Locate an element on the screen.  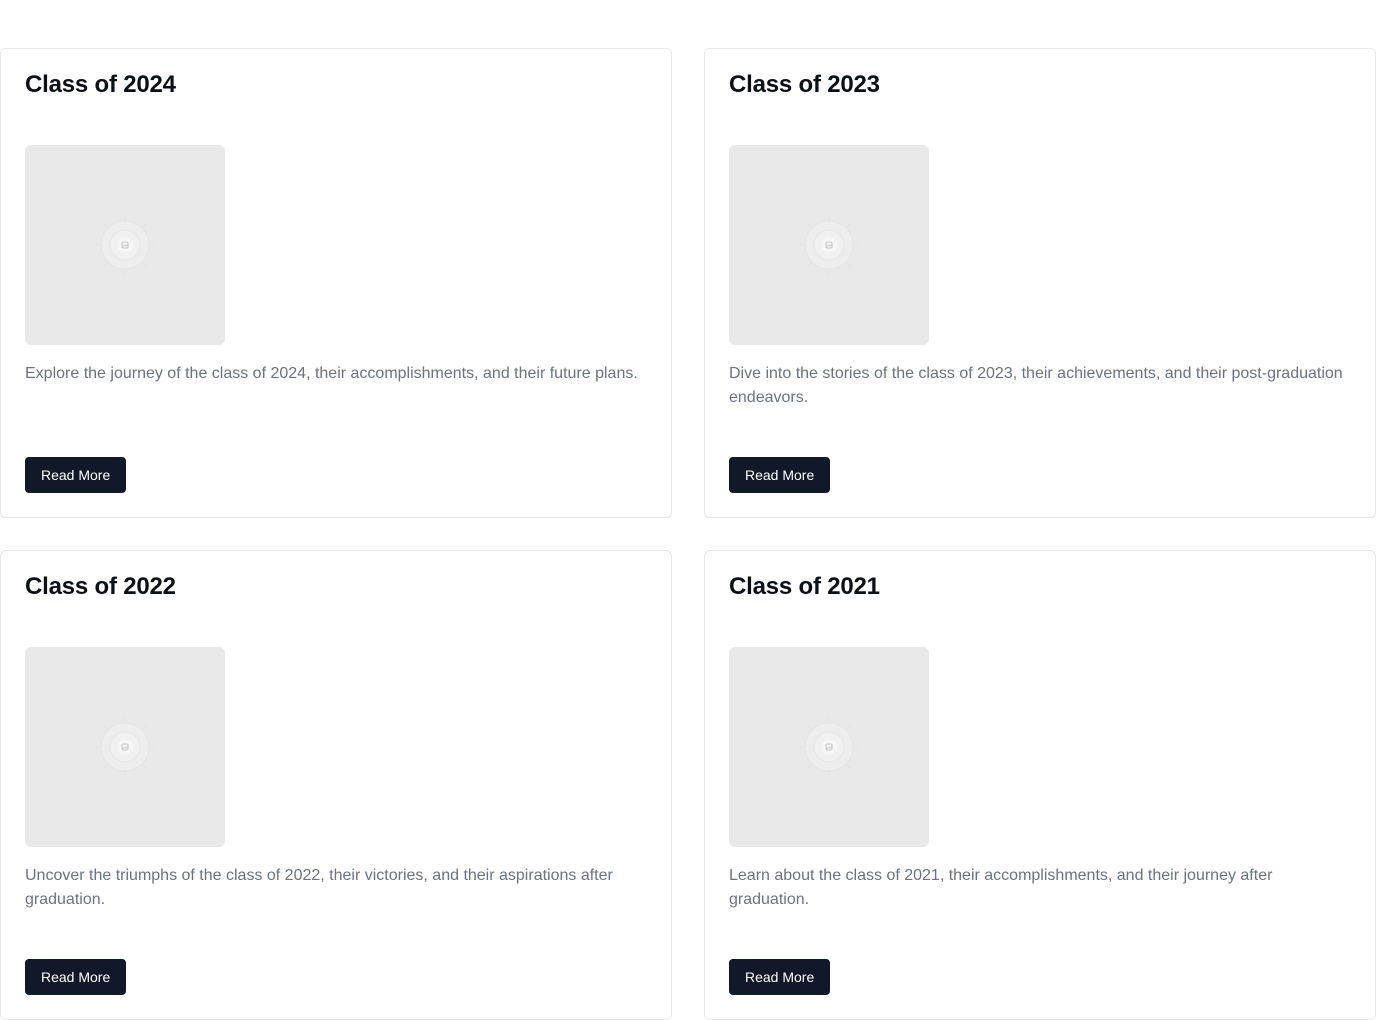
card-title: Class of 2021 is located at coordinates (804, 586).